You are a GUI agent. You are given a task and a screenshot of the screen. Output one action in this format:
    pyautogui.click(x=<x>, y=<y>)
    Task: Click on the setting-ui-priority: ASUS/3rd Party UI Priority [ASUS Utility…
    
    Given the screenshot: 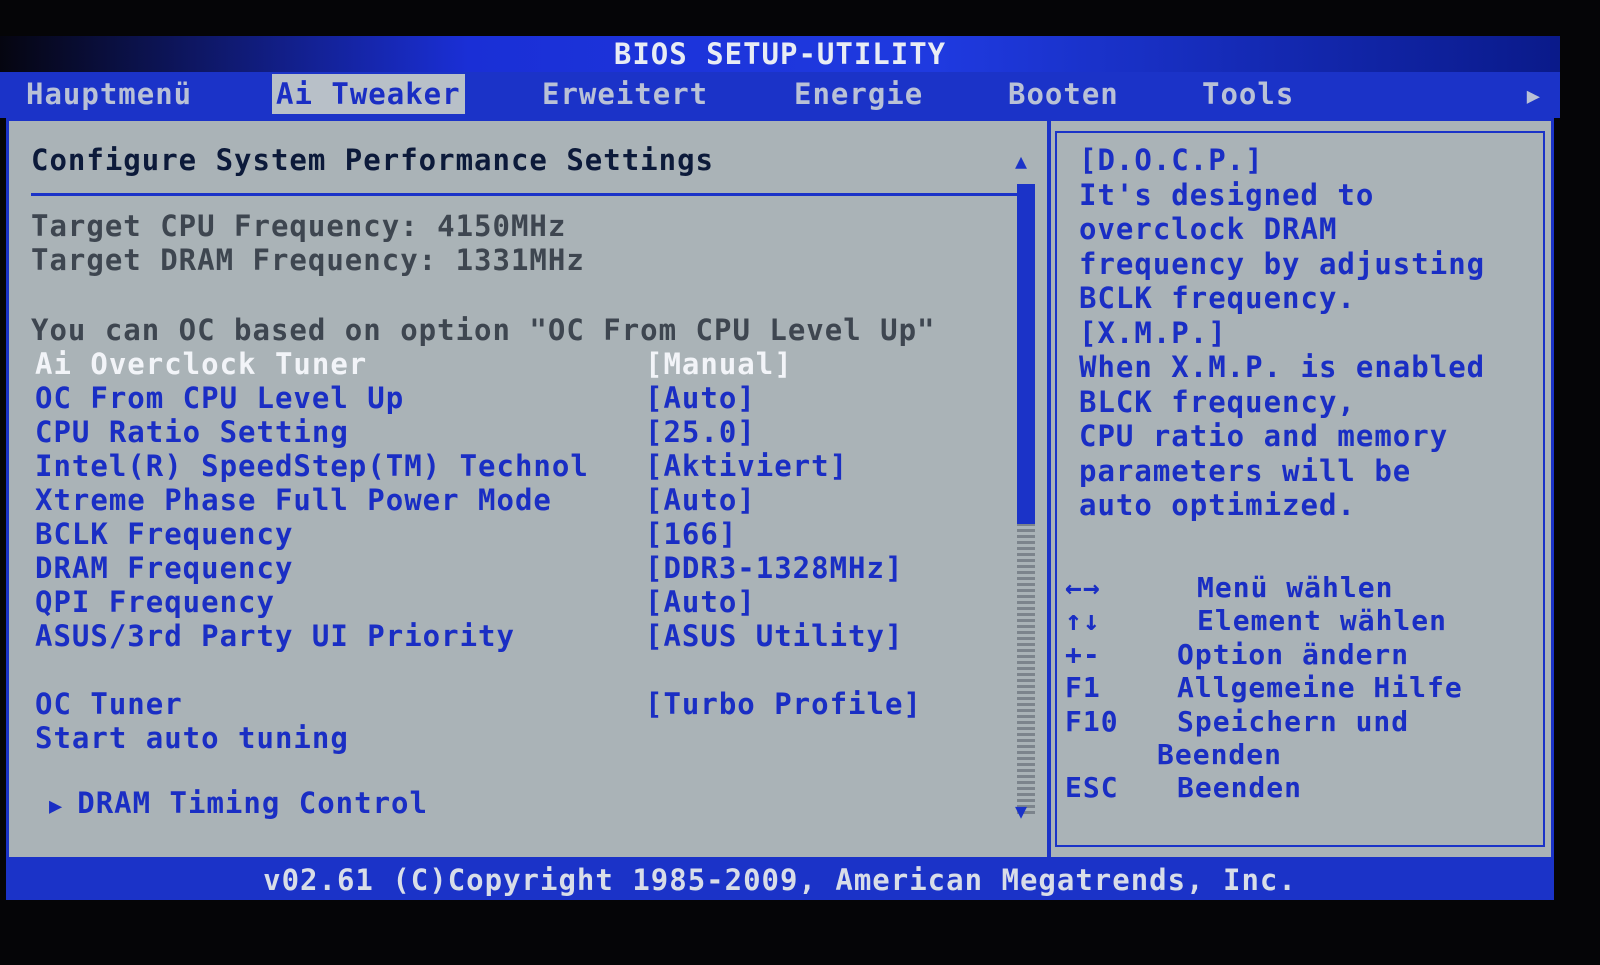 What is the action you would take?
    pyautogui.click(x=515, y=636)
    